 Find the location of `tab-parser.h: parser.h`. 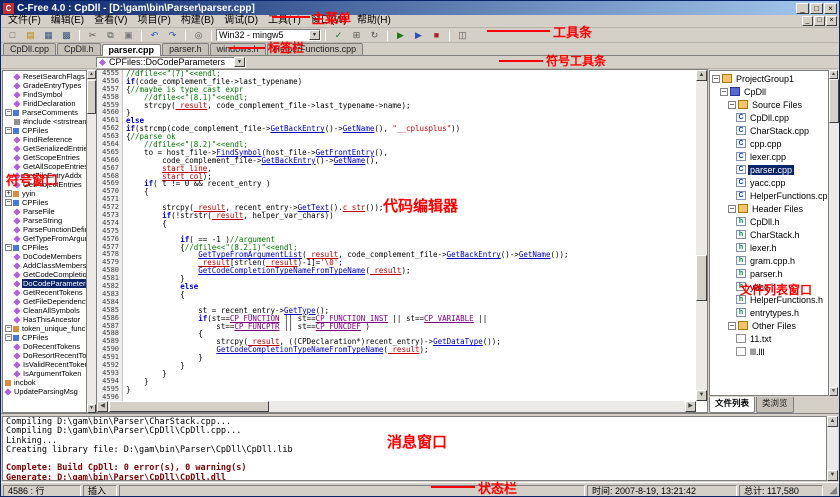

tab-parser.h: parser.h is located at coordinates (185, 49).